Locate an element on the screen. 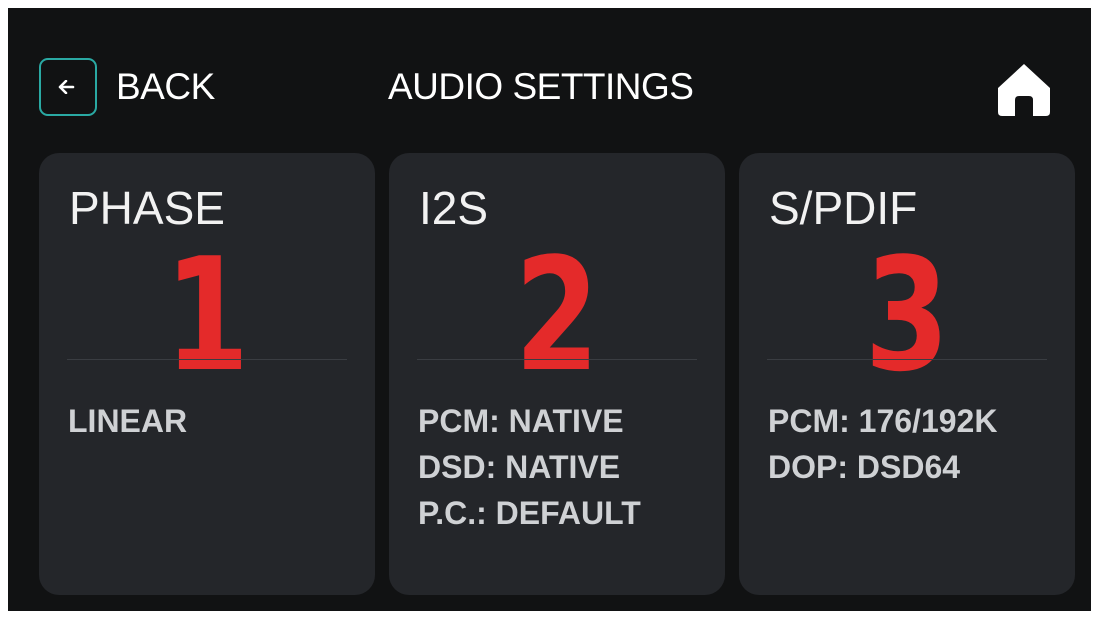 This screenshot has height=619, width=1099. card-number: 2 is located at coordinates (557, 315).